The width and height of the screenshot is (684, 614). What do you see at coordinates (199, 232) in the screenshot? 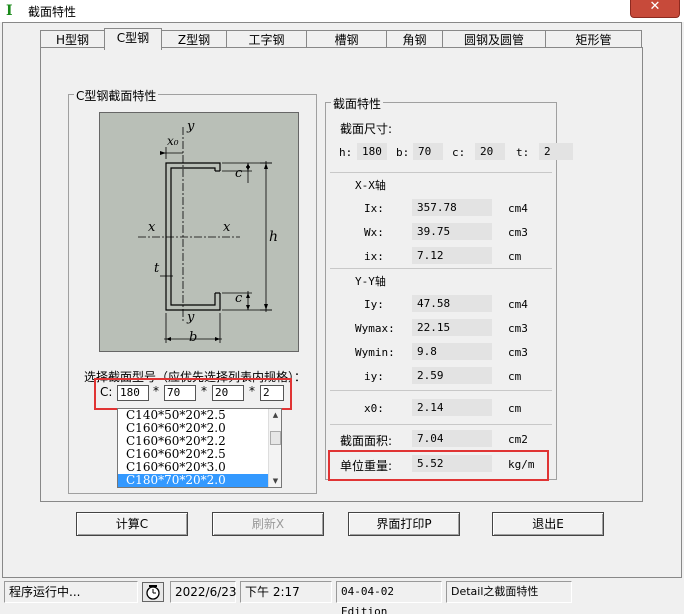
I see `section-drawing: y x₀ c x x h t c y b` at bounding box center [199, 232].